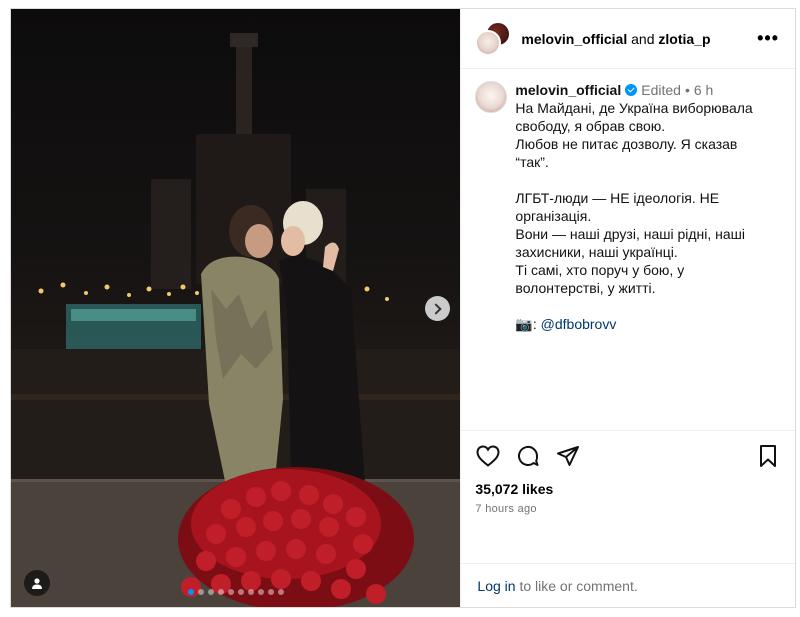  Describe the element at coordinates (553, 216) in the screenshot. I see `caption-line: організація.` at that location.